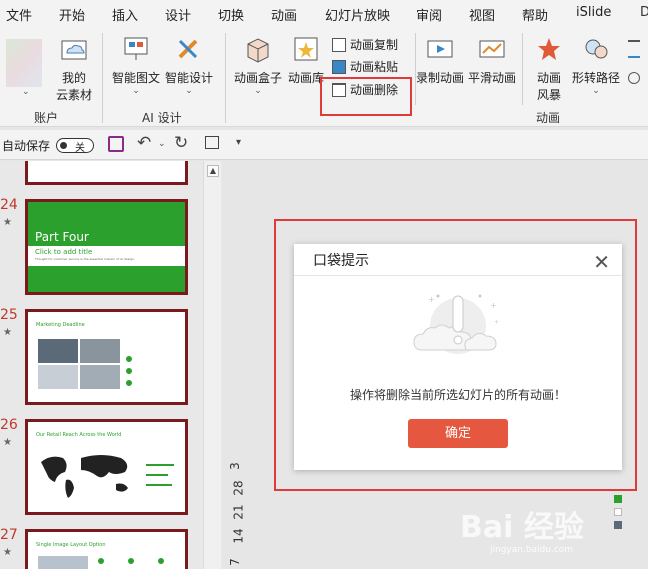  I want to click on copy-icon, so click(339, 44).